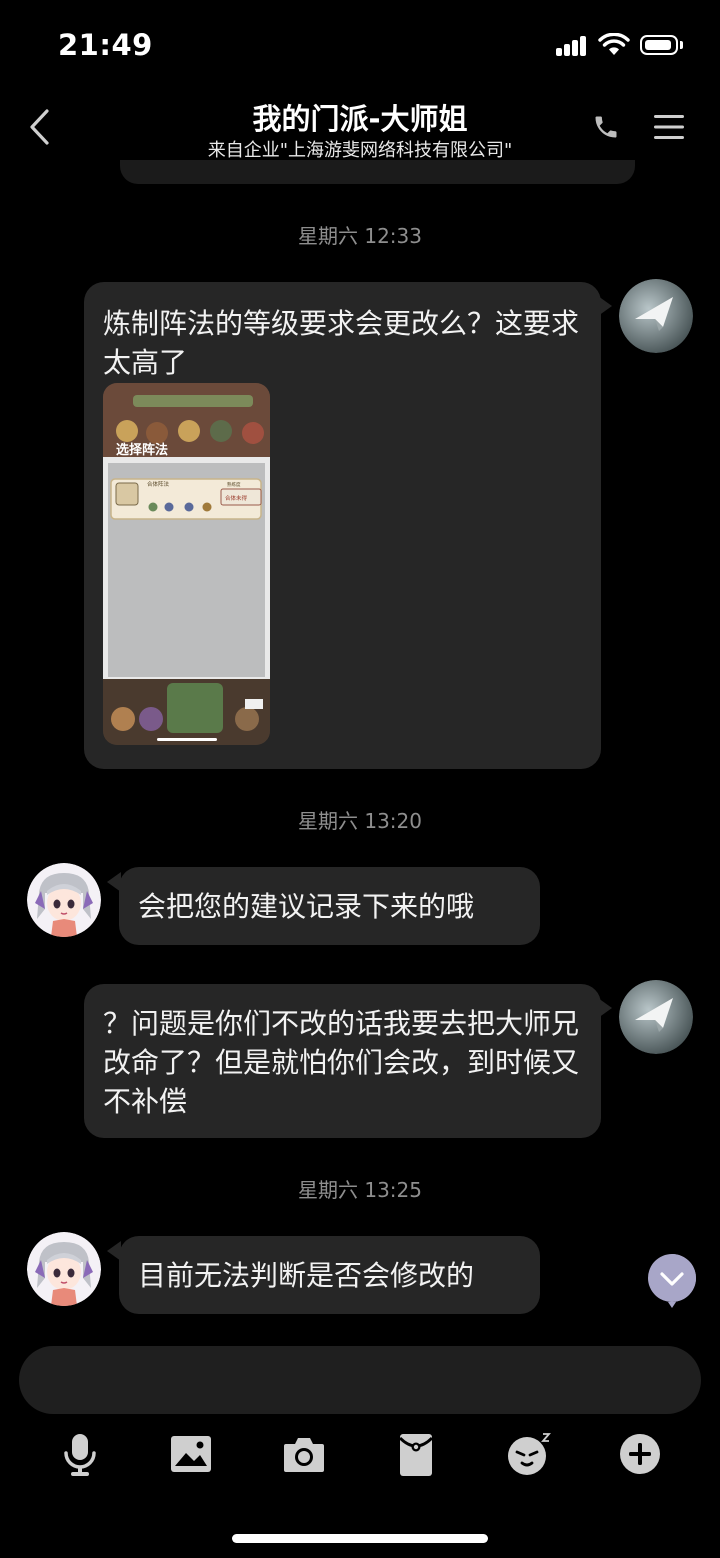 This screenshot has width=720, height=1558. Describe the element at coordinates (669, 127) in the screenshot. I see `menu-icon` at that location.